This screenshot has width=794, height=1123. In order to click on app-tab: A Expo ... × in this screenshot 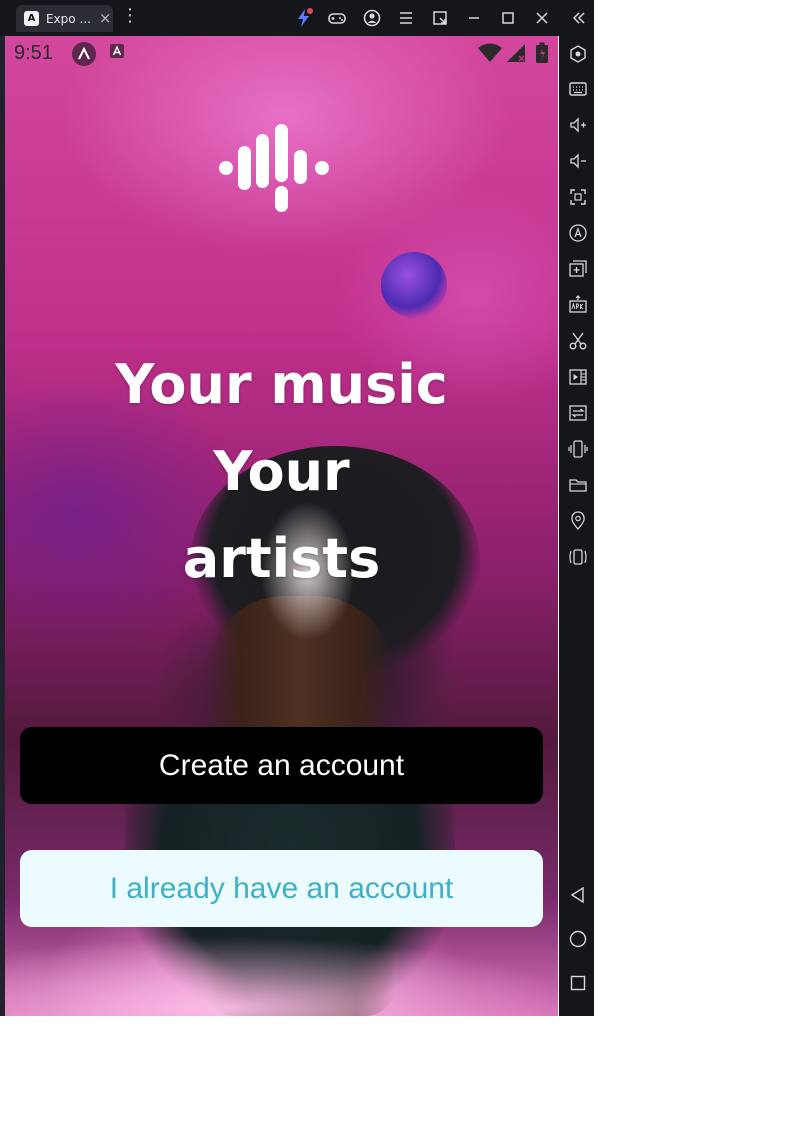, I will do `click(64, 18)`.